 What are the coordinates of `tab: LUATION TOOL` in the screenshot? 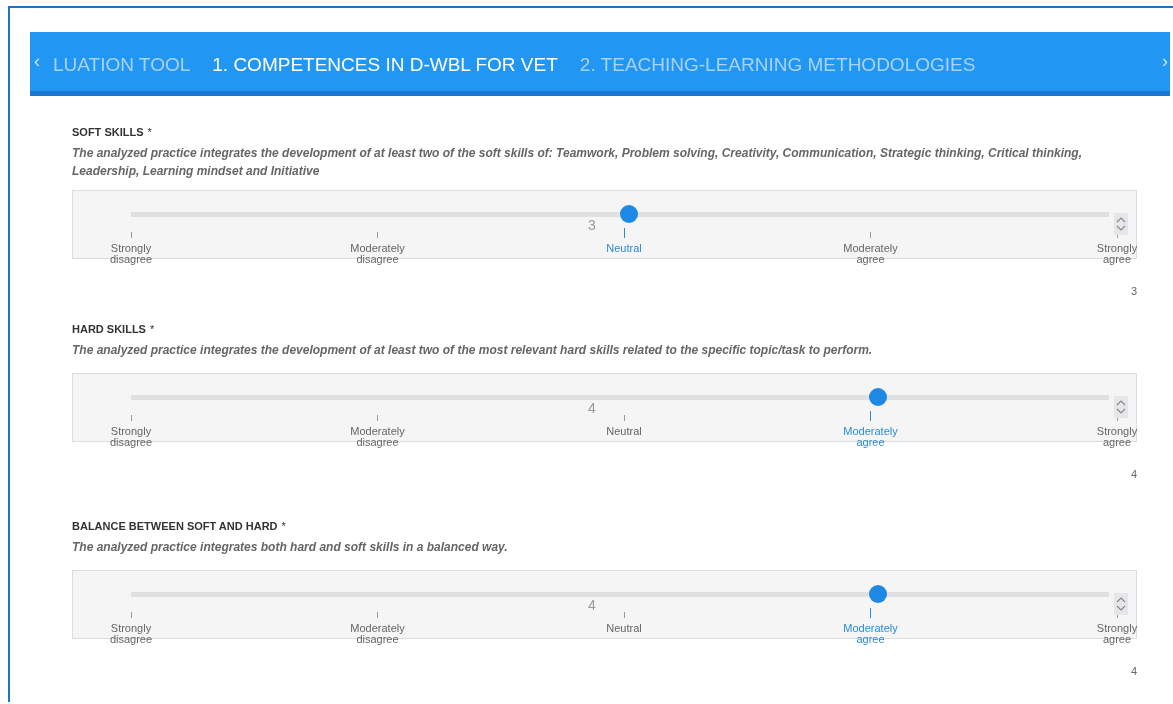 It's located at (122, 61).